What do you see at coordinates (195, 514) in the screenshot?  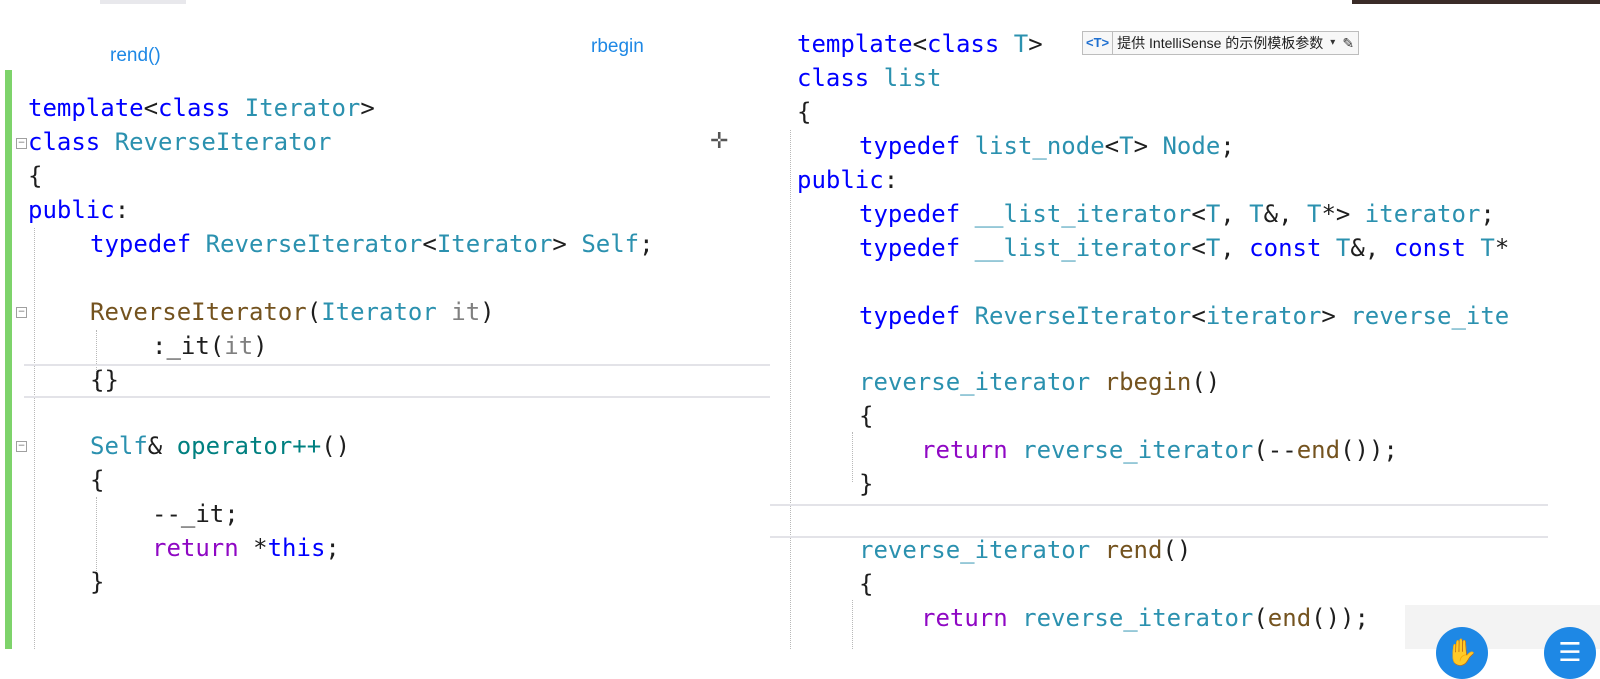 I see `code-line: --_it;` at bounding box center [195, 514].